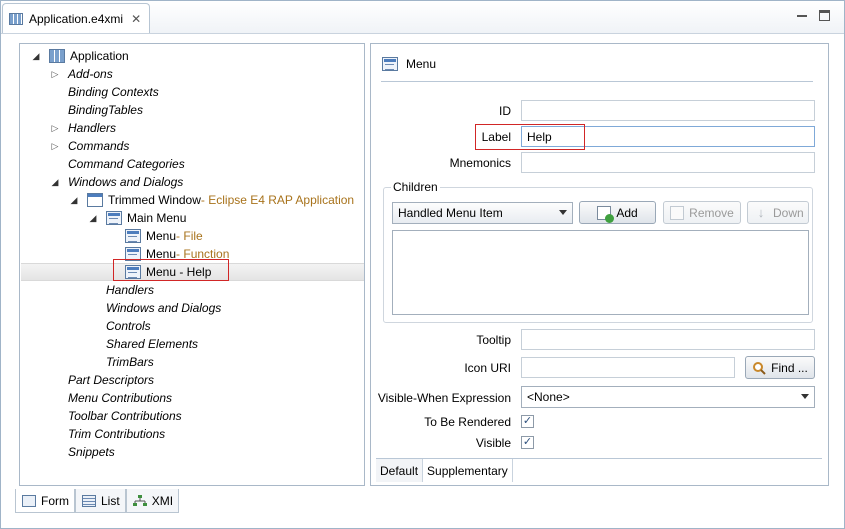 This screenshot has width=845, height=529. Describe the element at coordinates (120, 290) in the screenshot. I see `tree-item: Handlers` at that location.